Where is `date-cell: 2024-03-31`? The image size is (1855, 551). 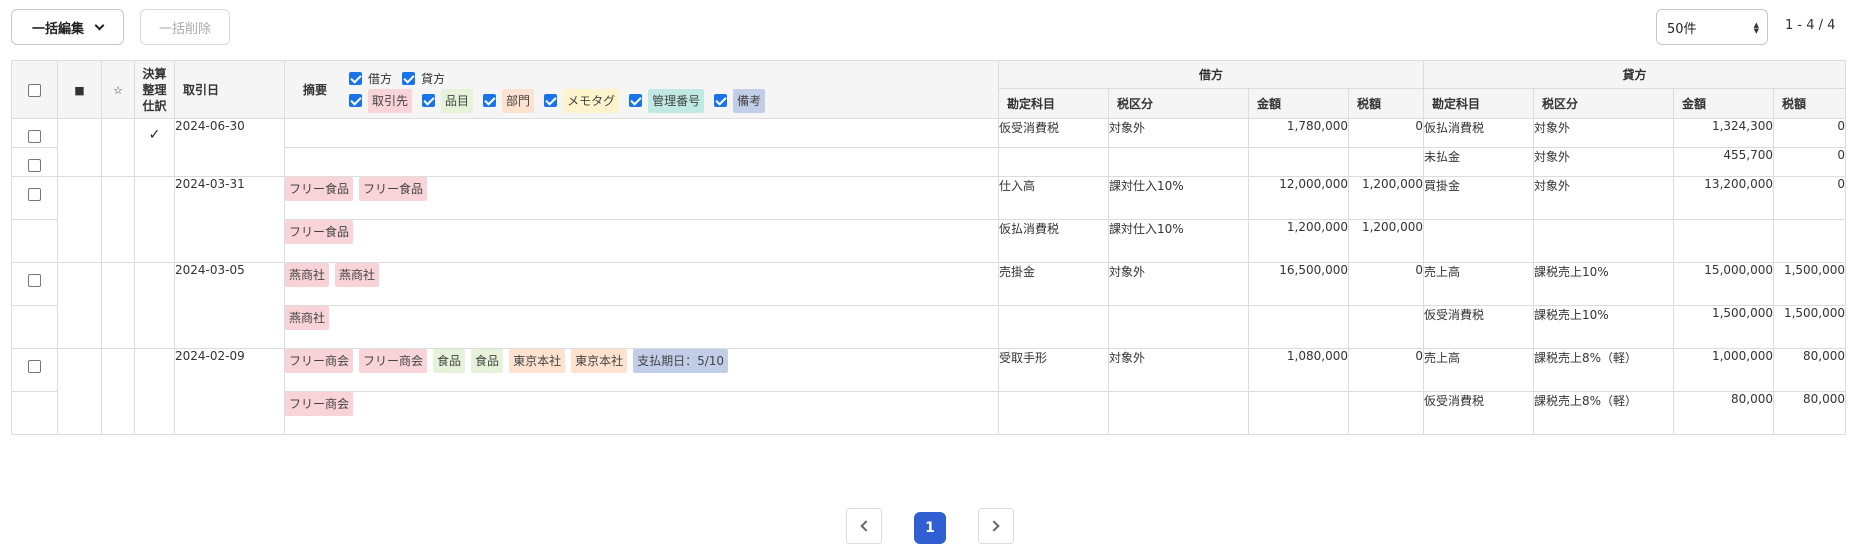 date-cell: 2024-03-31 is located at coordinates (229, 219).